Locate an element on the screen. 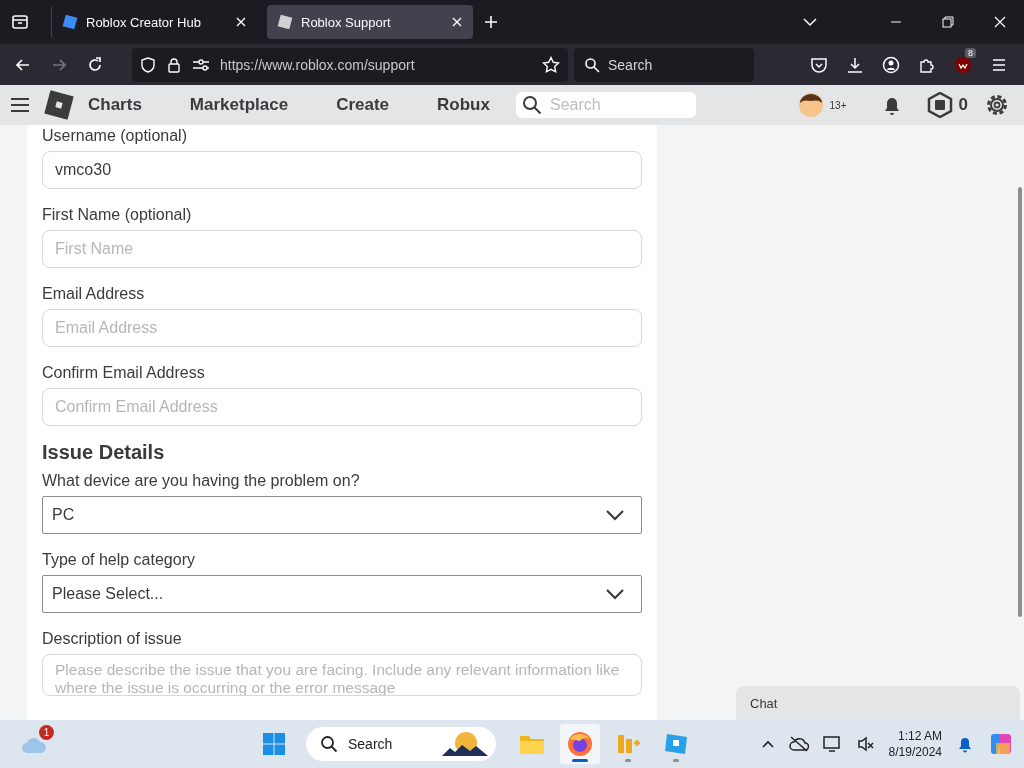 The image size is (1024, 768). reload-icon is located at coordinates (95, 64).